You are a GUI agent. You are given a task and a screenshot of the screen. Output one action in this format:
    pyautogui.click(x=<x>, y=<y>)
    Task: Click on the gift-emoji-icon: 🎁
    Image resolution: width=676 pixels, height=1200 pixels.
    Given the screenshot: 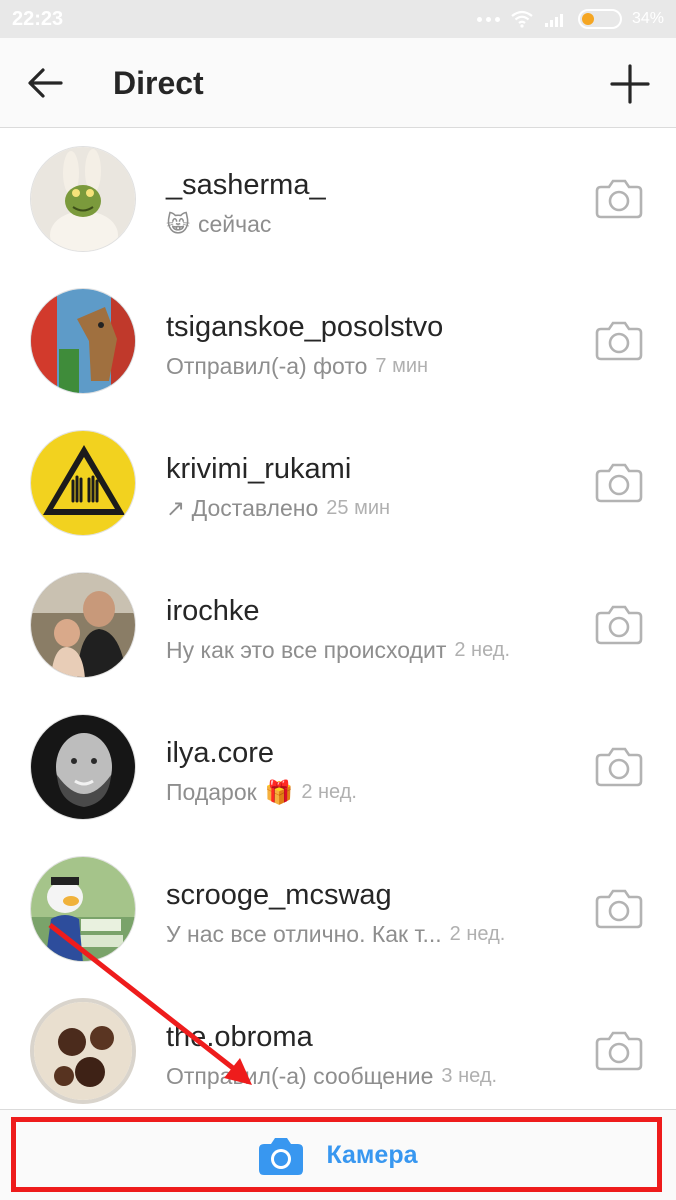 What is the action you would take?
    pyautogui.click(x=279, y=792)
    